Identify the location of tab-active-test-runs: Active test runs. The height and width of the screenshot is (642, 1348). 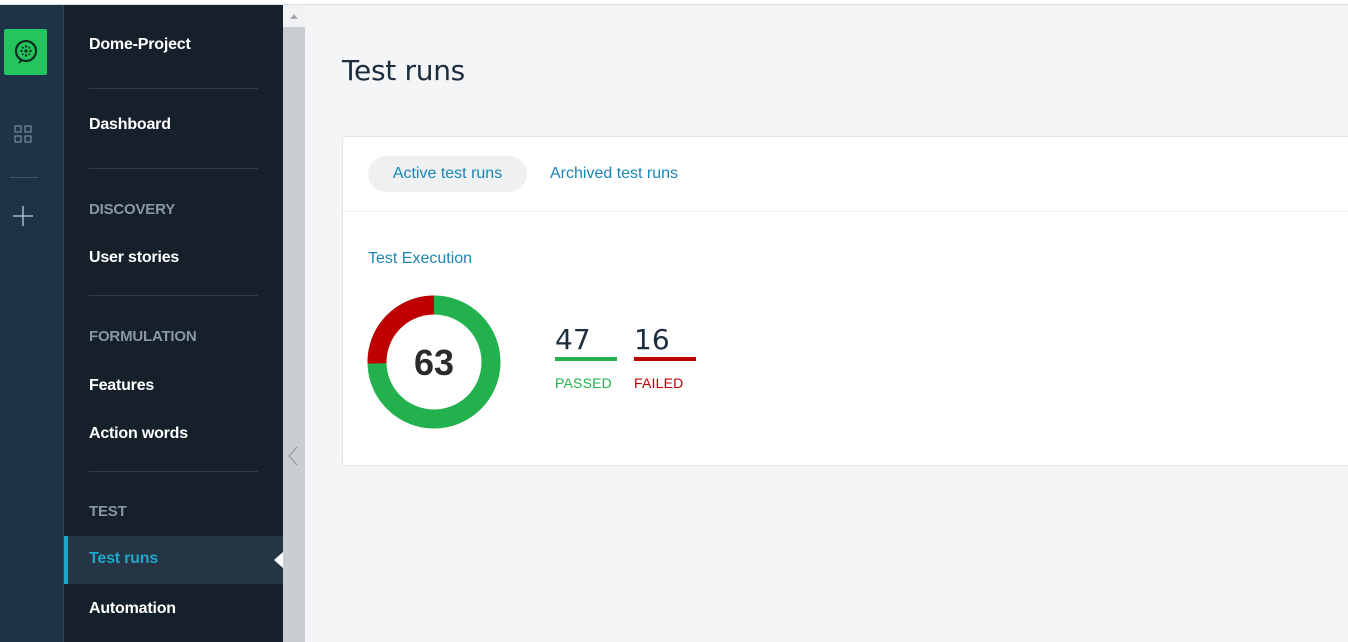
(447, 174).